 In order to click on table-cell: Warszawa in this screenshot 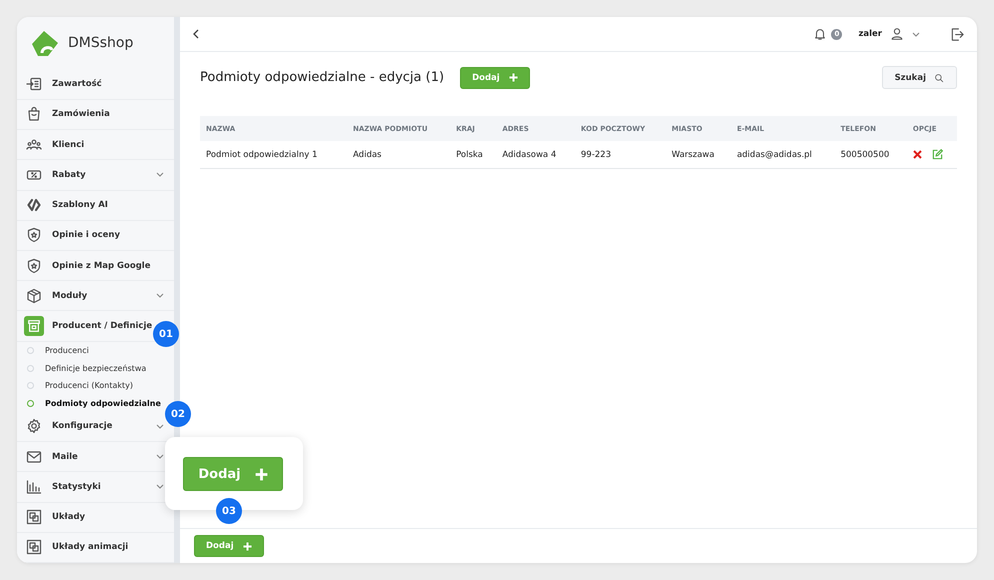, I will do `click(698, 154)`.